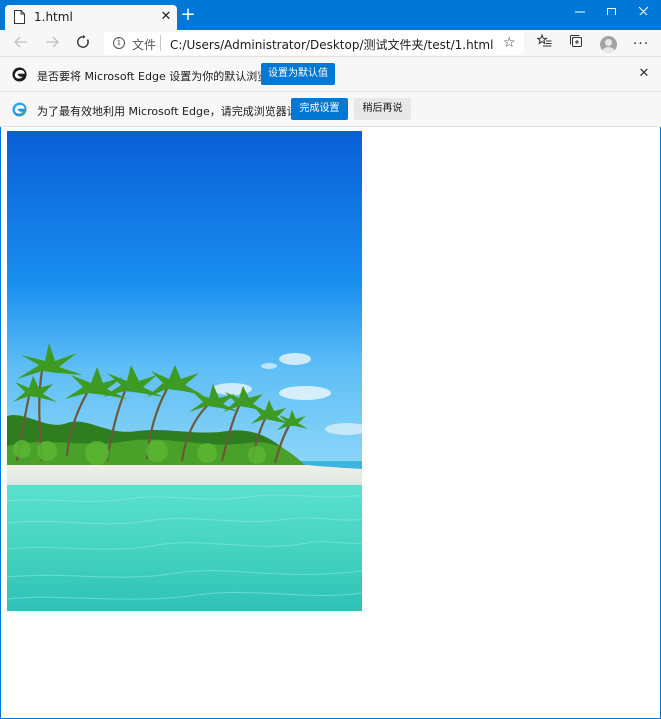  I want to click on edge-logo-icon, so click(19, 74).